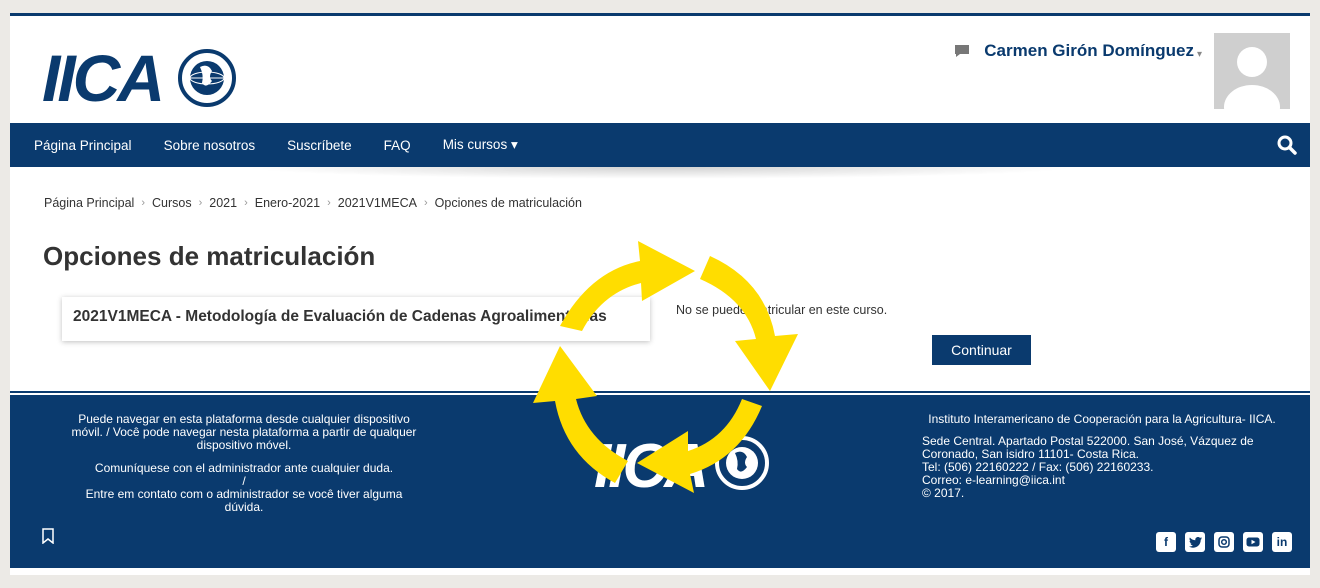 This screenshot has width=1320, height=588. I want to click on footer-iica-logo: IICA, so click(681, 463).